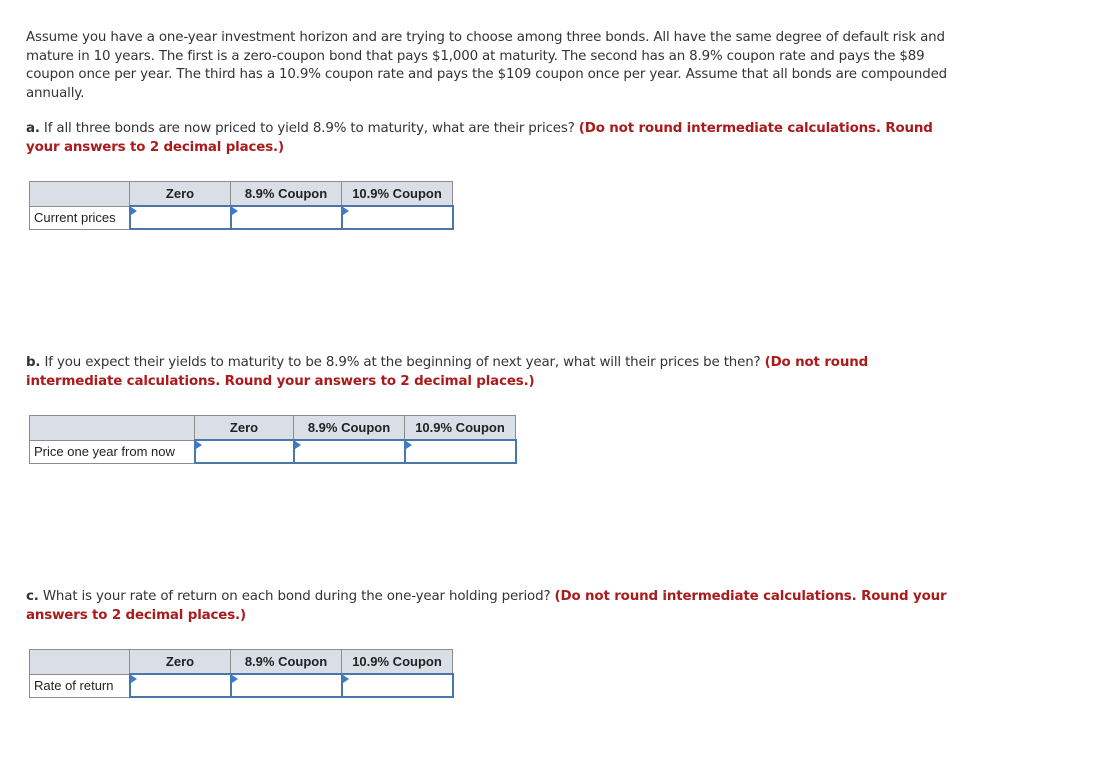 This screenshot has height=759, width=1096. I want to click on zero-rate-of-return-input, so click(180, 685).